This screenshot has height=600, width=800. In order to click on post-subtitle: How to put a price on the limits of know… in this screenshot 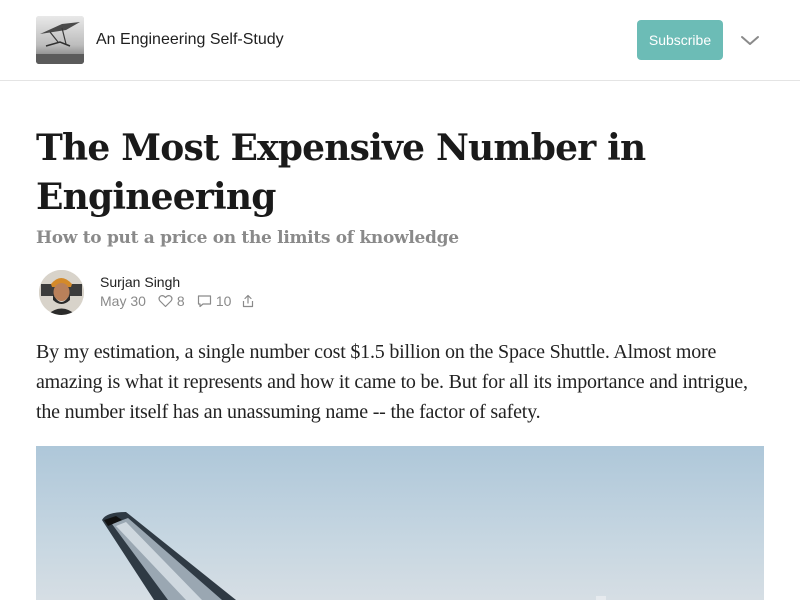, I will do `click(247, 238)`.